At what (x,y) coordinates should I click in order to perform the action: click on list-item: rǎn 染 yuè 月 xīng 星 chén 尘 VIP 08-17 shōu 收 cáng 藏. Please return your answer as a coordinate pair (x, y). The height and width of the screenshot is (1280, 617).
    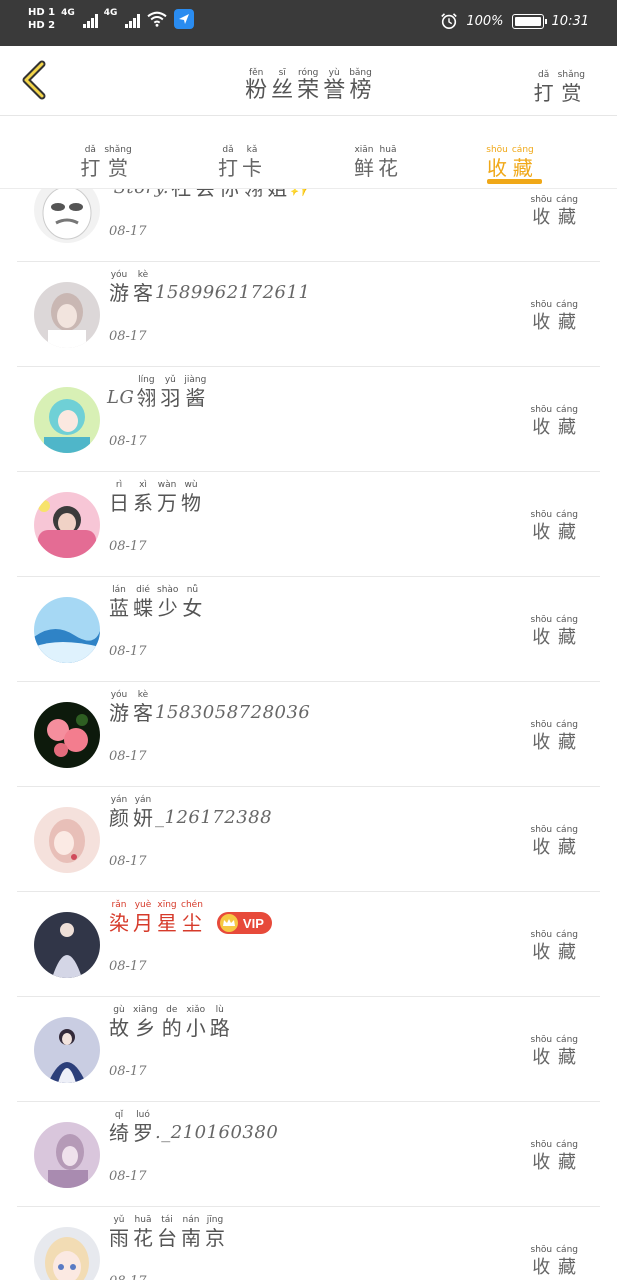
    Looking at the image, I should click on (308, 944).